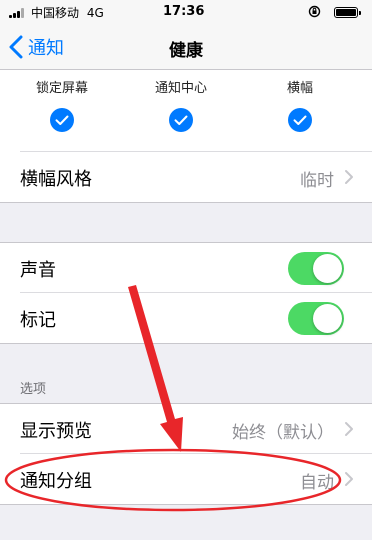 The width and height of the screenshot is (372, 540). What do you see at coordinates (317, 181) in the screenshot?
I see `banner-style-value: 临时` at bounding box center [317, 181].